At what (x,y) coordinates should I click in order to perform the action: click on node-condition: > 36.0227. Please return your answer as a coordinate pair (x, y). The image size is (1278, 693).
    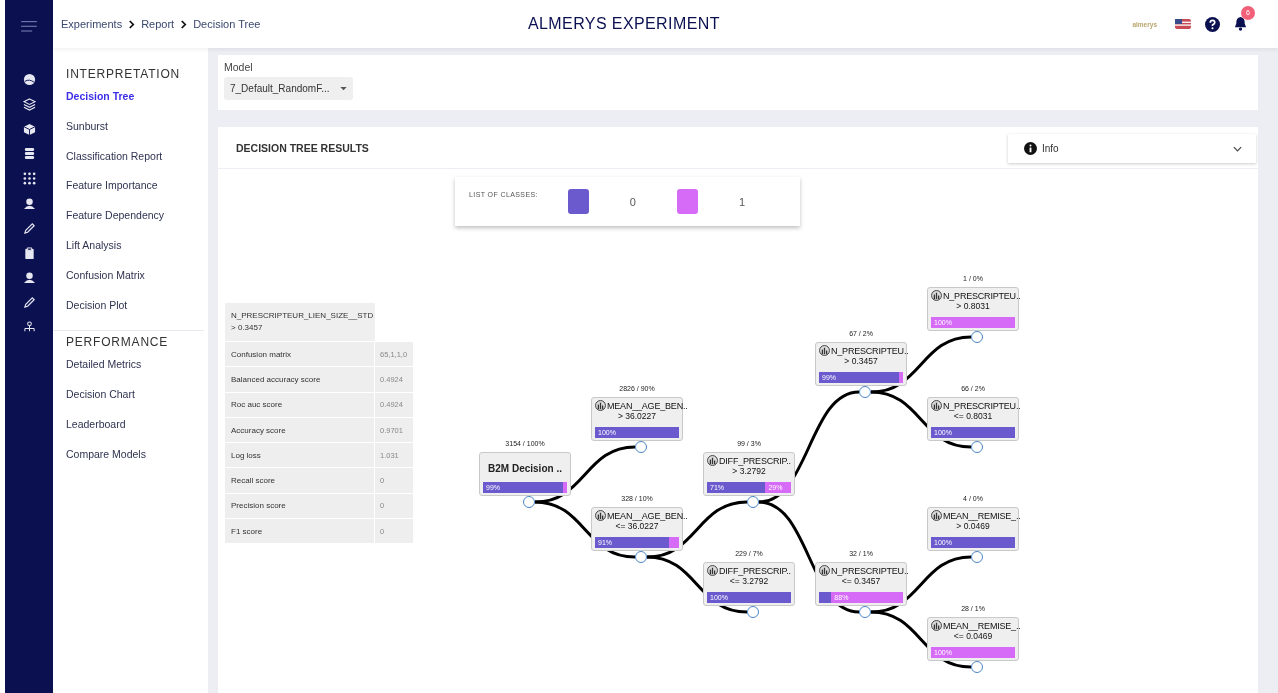
    Looking at the image, I should click on (637, 417).